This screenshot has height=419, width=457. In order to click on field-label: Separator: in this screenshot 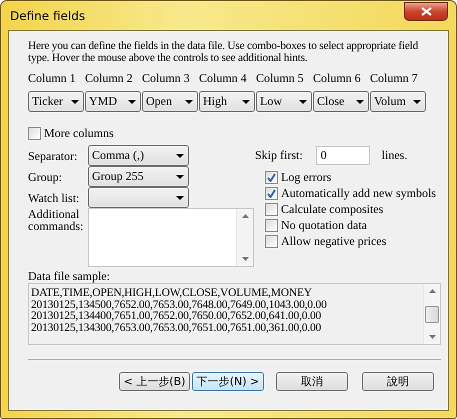, I will do `click(53, 156)`.